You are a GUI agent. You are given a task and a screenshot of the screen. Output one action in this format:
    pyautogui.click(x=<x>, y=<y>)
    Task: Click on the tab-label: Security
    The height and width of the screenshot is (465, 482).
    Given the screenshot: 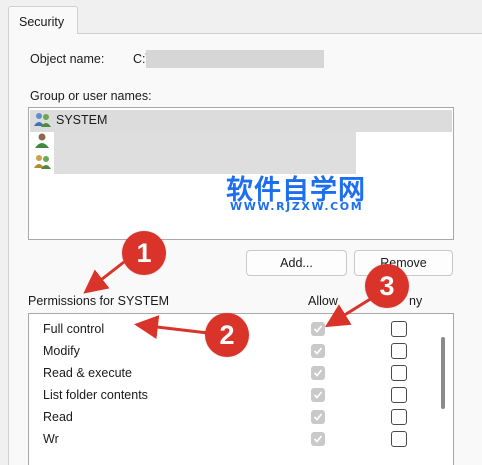 What is the action you would take?
    pyautogui.click(x=42, y=22)
    